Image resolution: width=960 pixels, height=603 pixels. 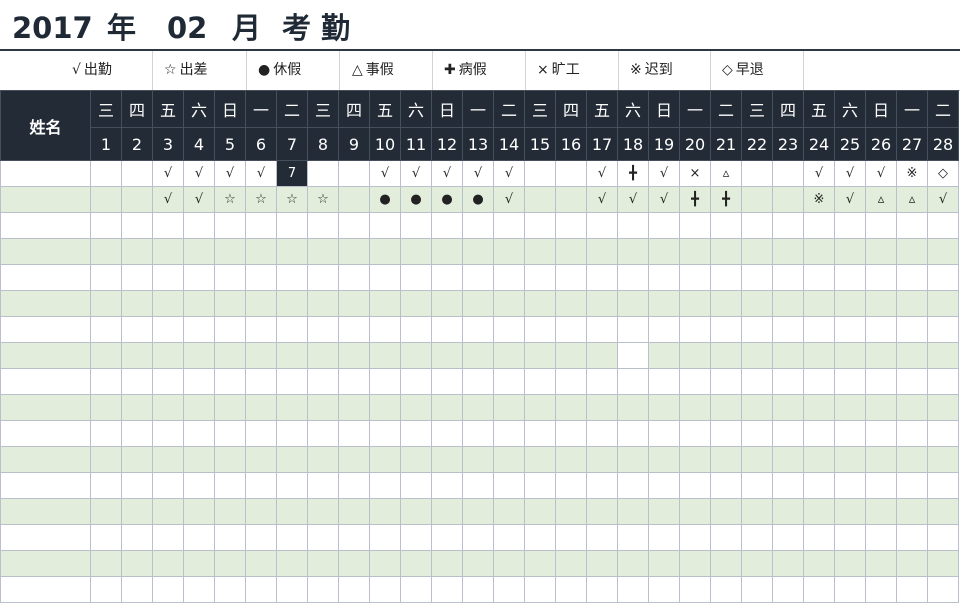 What do you see at coordinates (385, 199) in the screenshot?
I see `attendance-cell: ●` at bounding box center [385, 199].